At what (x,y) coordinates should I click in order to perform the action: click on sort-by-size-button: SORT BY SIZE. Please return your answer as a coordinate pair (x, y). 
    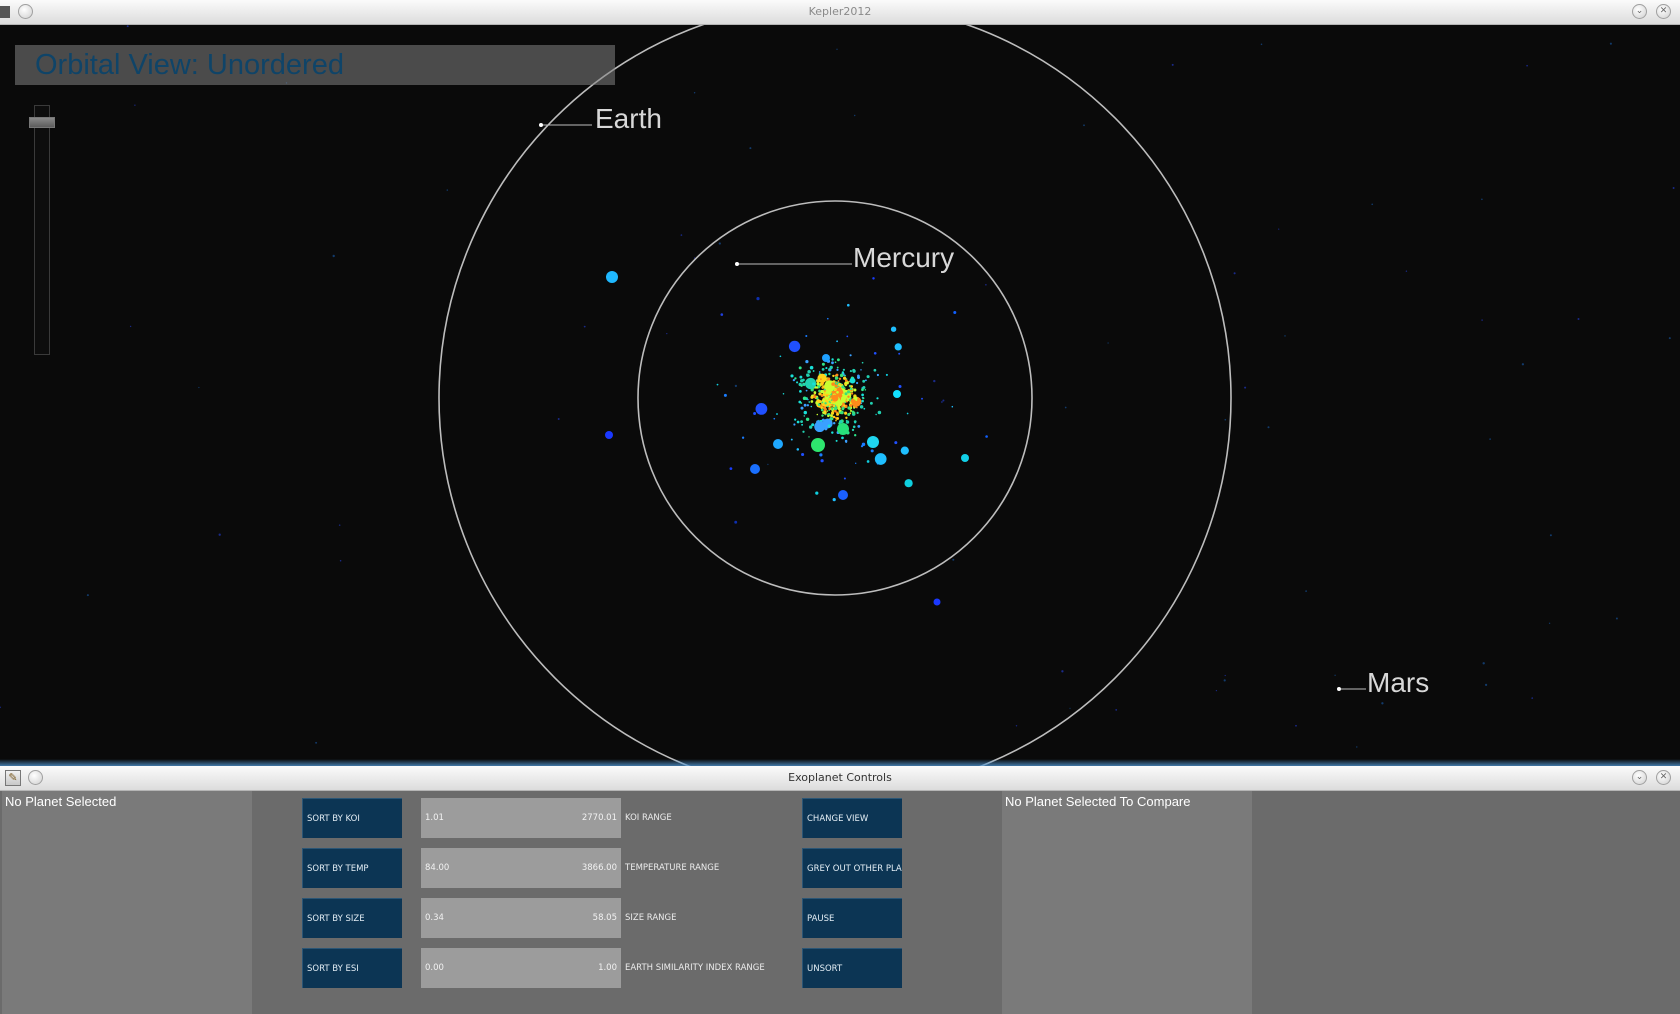
    Looking at the image, I should click on (352, 918).